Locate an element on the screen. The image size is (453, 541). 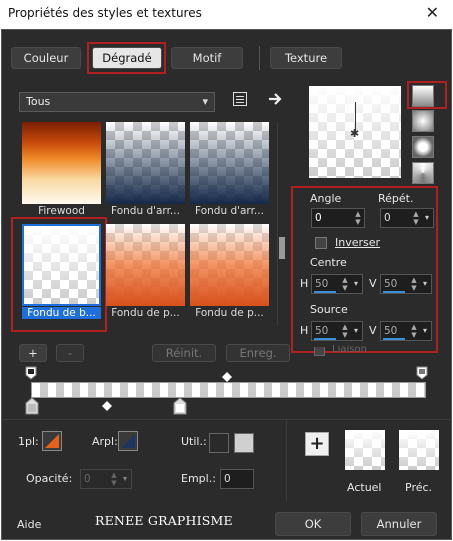
category-select: Tous ▾ is located at coordinates (117, 102).